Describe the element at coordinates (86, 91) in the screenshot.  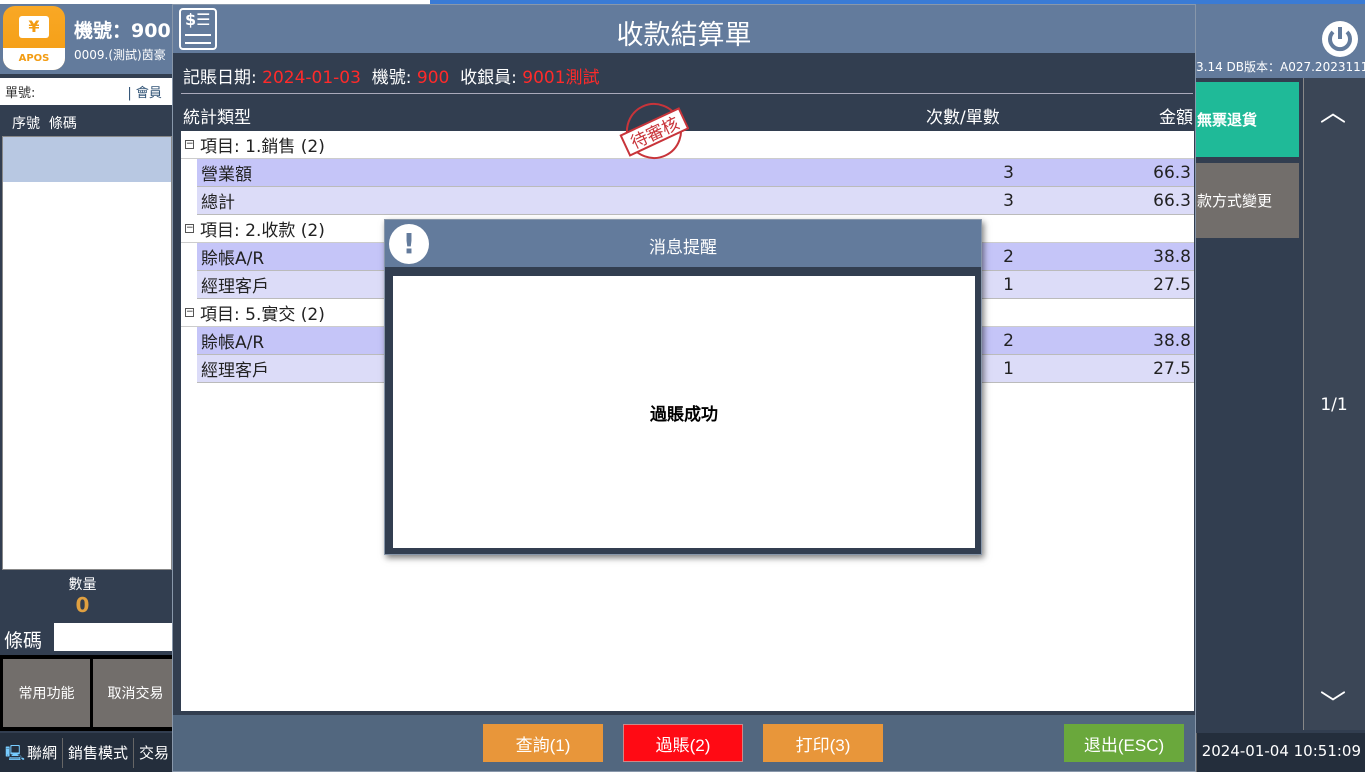
I see `order-number-field: 單號: | 會員` at that location.